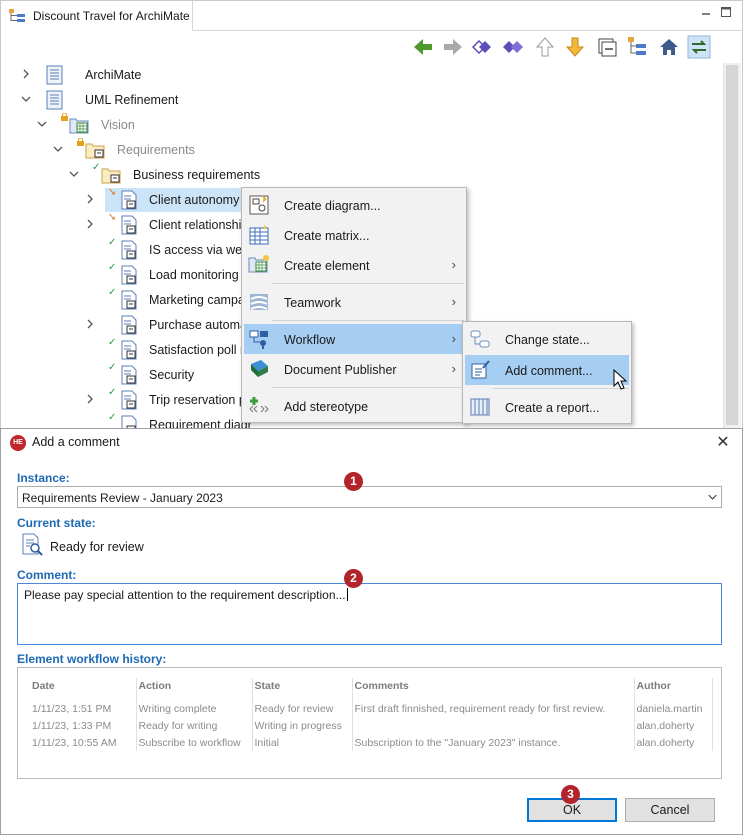 The image size is (743, 835). What do you see at coordinates (480, 339) in the screenshot?
I see `change-state-icon` at bounding box center [480, 339].